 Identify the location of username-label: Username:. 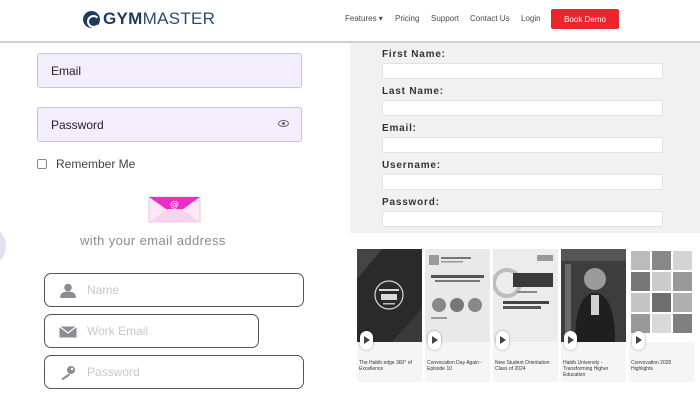
(411, 165).